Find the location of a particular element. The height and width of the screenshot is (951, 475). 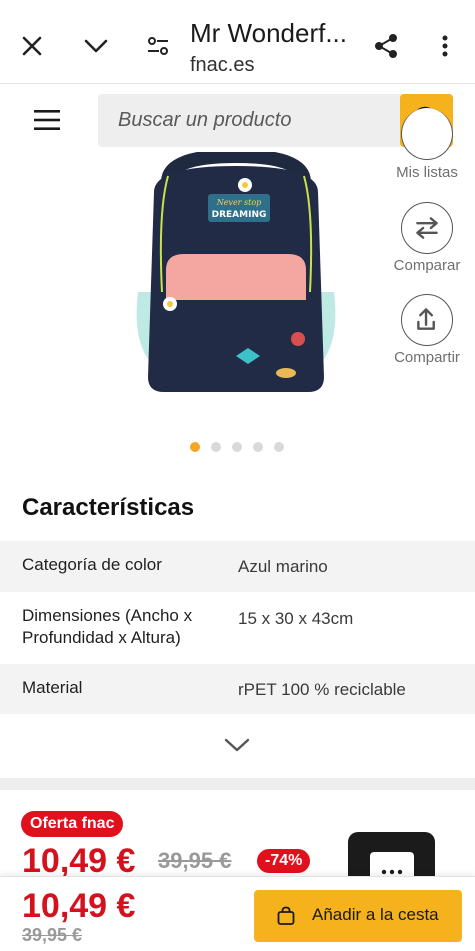

discount-badge: -74% is located at coordinates (284, 861).